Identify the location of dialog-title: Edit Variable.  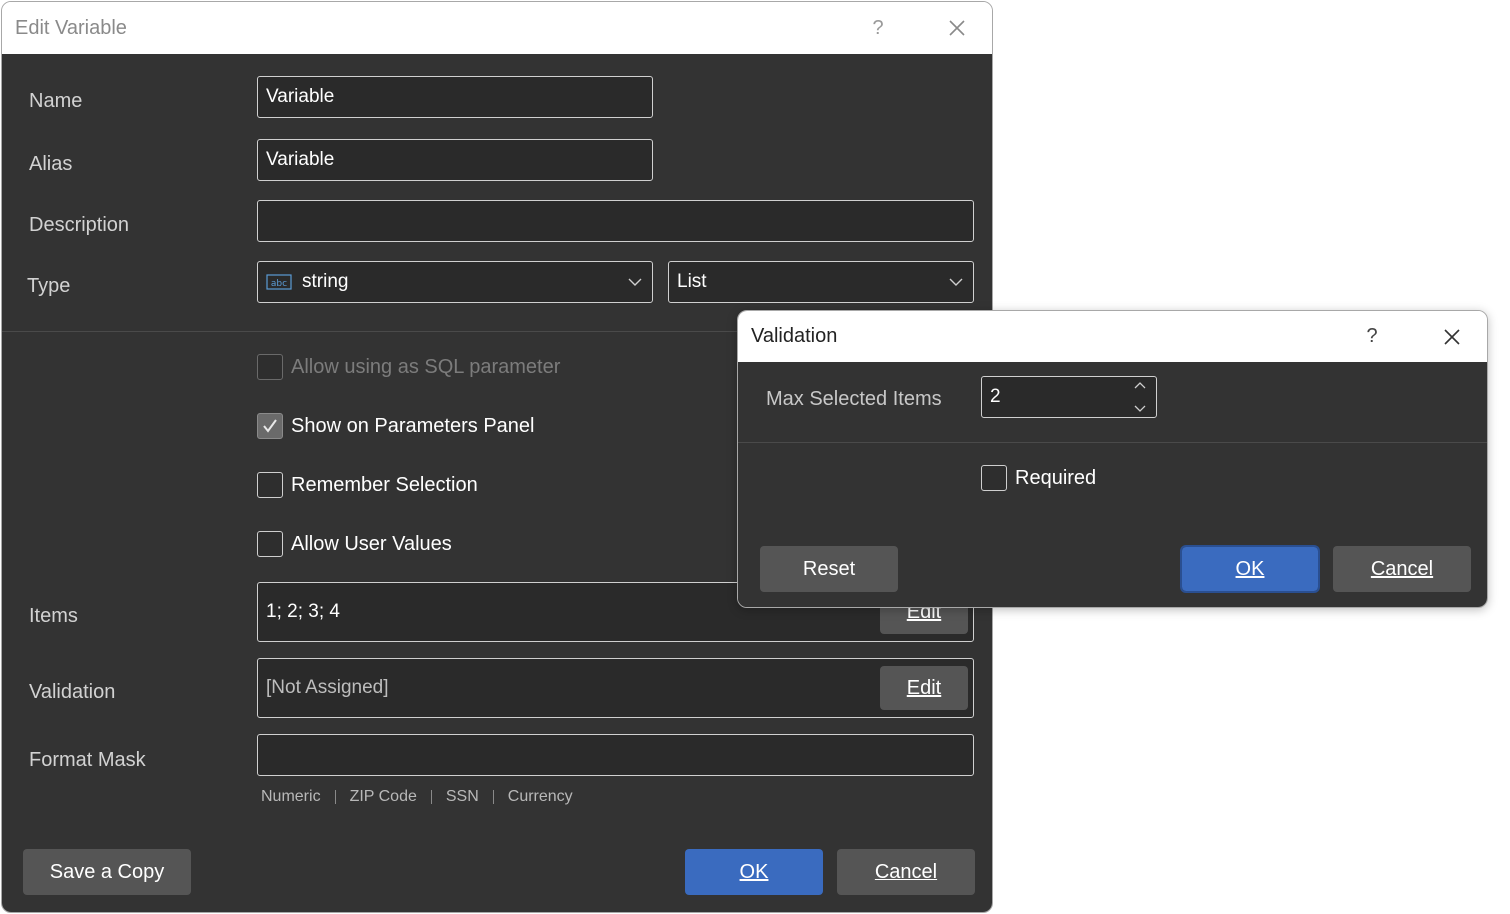
(71, 27).